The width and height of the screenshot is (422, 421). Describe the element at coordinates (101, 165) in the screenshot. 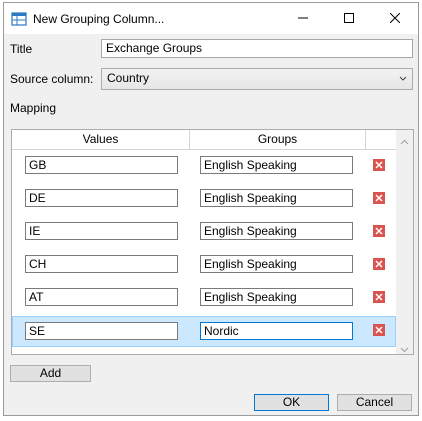

I see `value-input: GB` at that location.